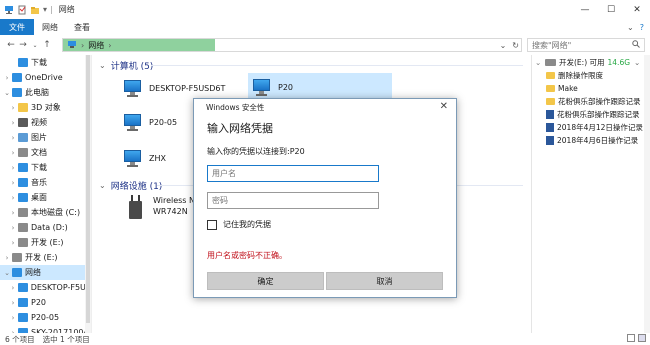 This screenshot has height=345, width=650. What do you see at coordinates (636, 45) in the screenshot?
I see `search-icon` at bounding box center [636, 45].